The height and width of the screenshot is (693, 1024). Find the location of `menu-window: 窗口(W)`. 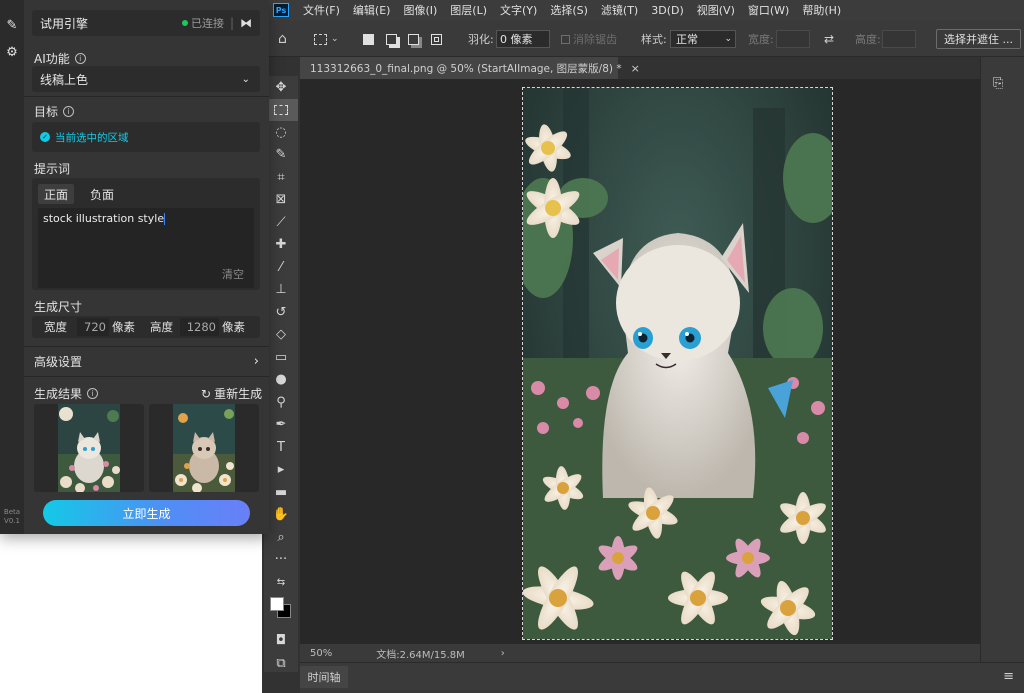

menu-window: 窗口(W) is located at coordinates (768, 10).